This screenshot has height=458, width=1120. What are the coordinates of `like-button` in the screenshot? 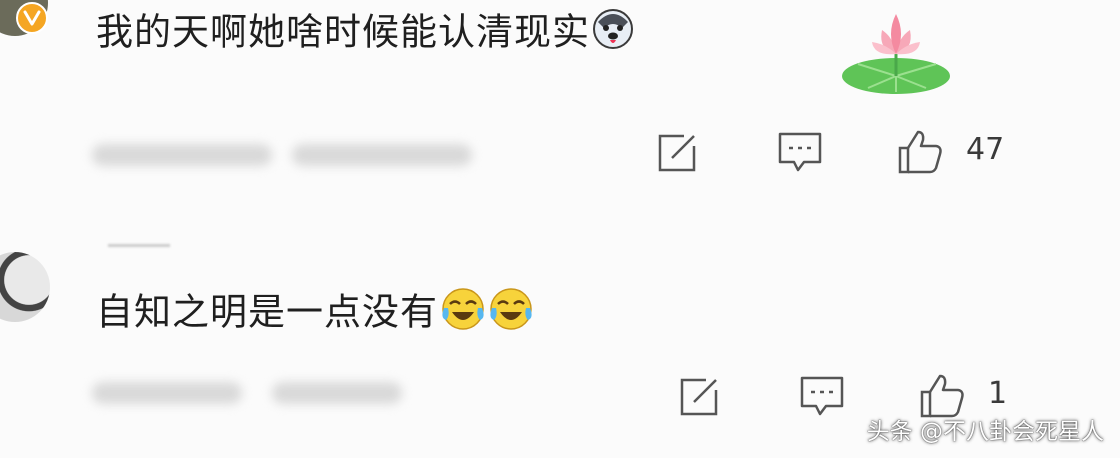 It's located at (920, 152).